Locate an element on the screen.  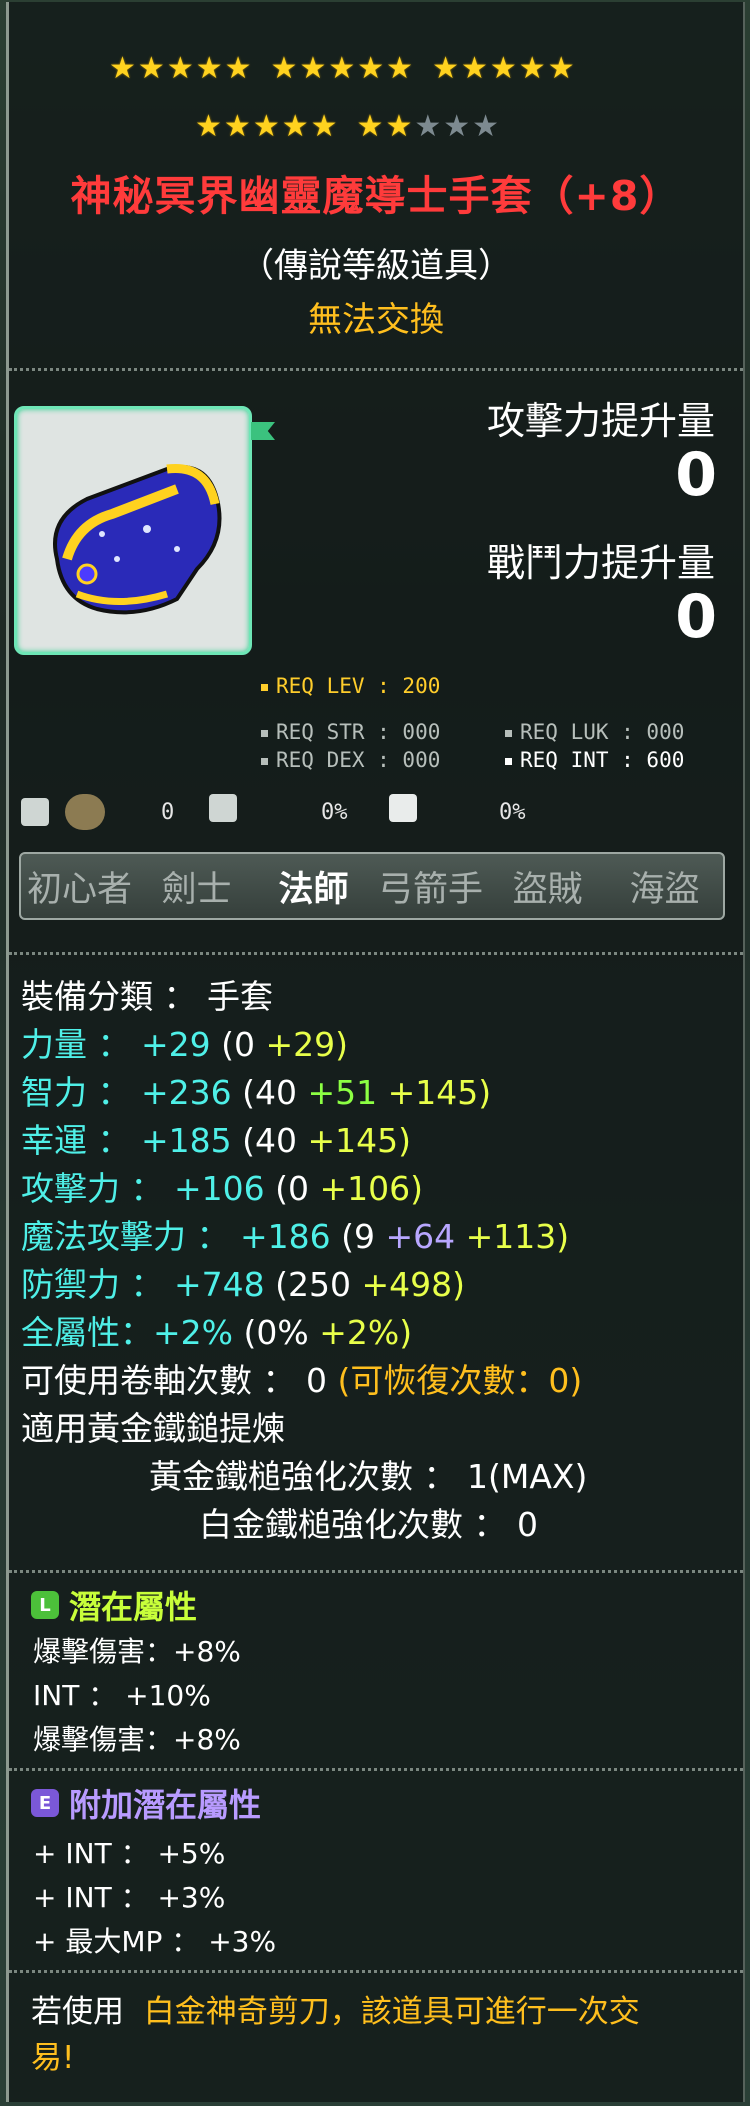
stat-matk: 魔法攻擊力 ： +186 (9 +64 +113) is located at coordinates (295, 1236).